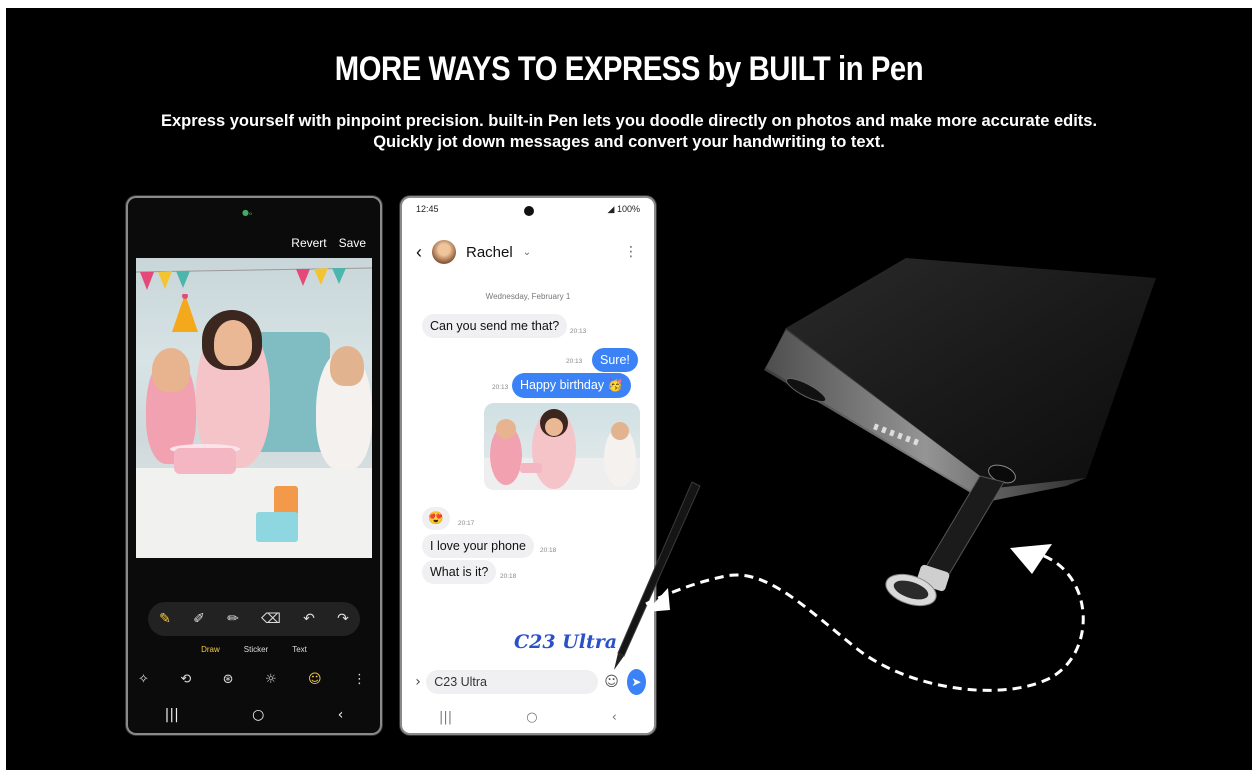 This screenshot has width=1257, height=773. I want to click on birthday-cake, so click(205, 461).